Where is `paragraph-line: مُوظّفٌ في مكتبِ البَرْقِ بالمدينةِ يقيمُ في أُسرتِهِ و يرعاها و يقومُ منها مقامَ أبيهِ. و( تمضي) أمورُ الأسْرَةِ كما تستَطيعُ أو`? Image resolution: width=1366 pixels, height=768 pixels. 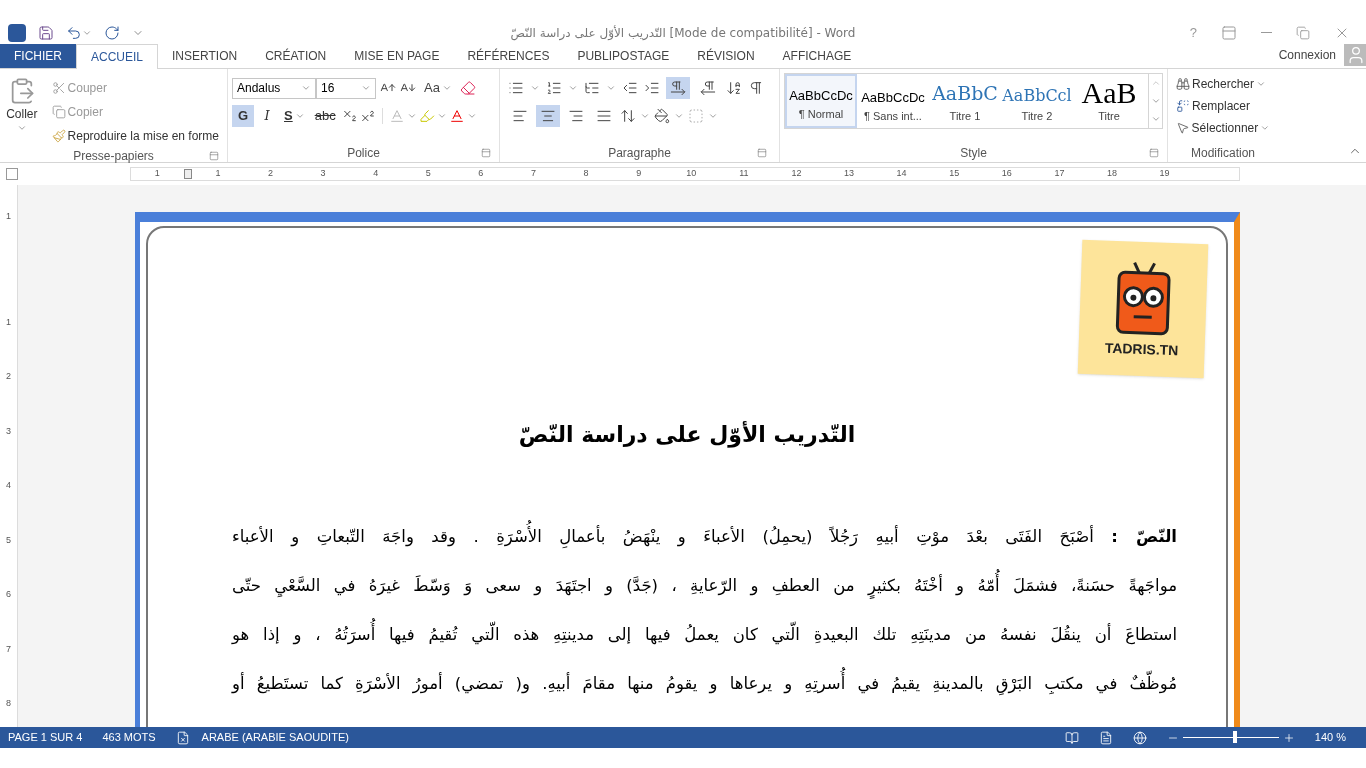 paragraph-line: مُوظّفٌ في مكتبِ البَرْقِ بالمدينةِ يقيمُ في أُسرتِهِ و يرعاها و يقومُ منها مقامَ أبيهِ. و( تمضي) أمورُ الأسْرَةِ كما تستَطيعُ أو is located at coordinates (704, 683).